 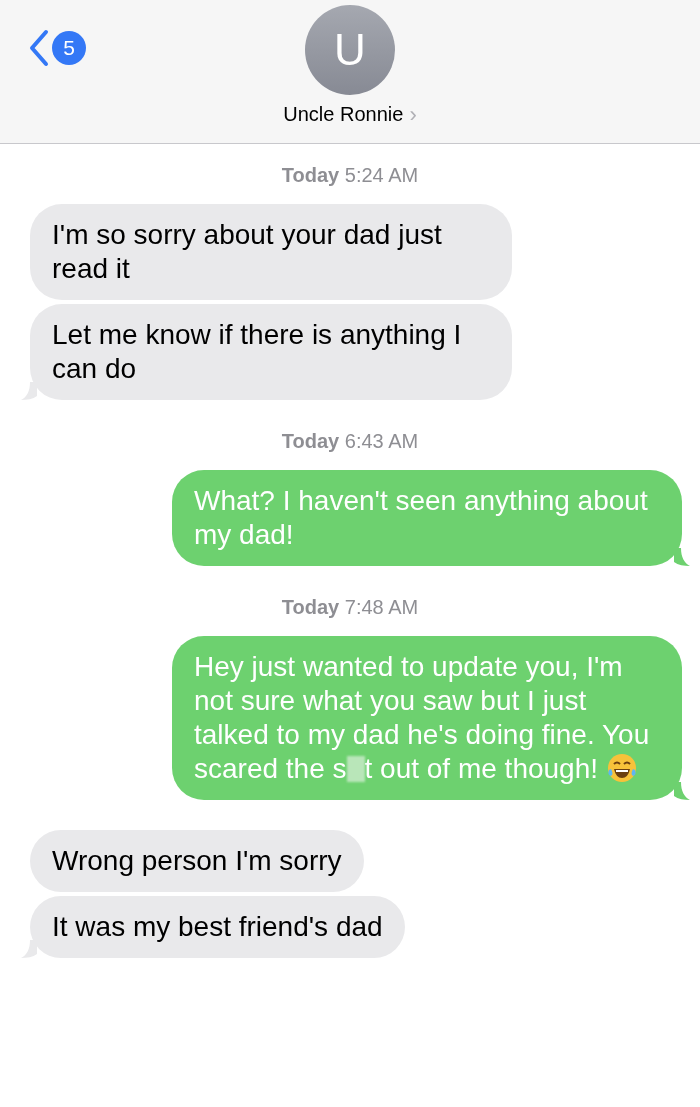 I want to click on back-chevron-icon, so click(x=39, y=48).